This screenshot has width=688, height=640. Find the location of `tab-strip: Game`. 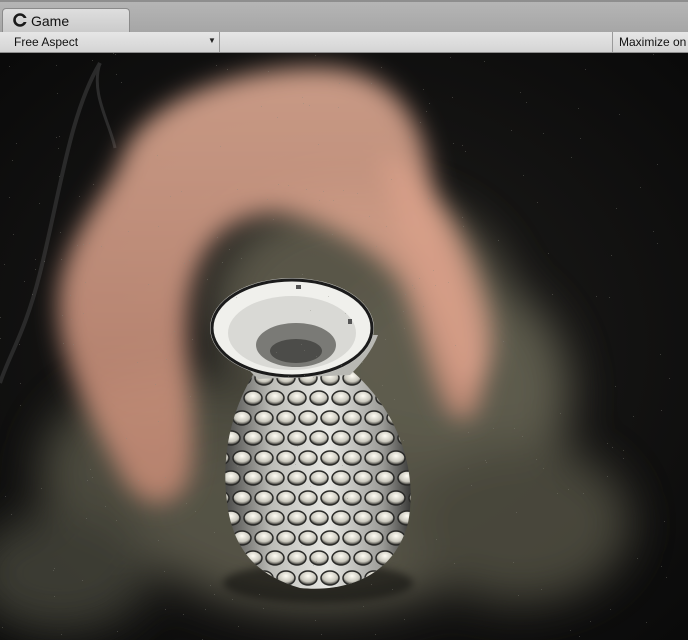

tab-strip: Game is located at coordinates (344, 16).